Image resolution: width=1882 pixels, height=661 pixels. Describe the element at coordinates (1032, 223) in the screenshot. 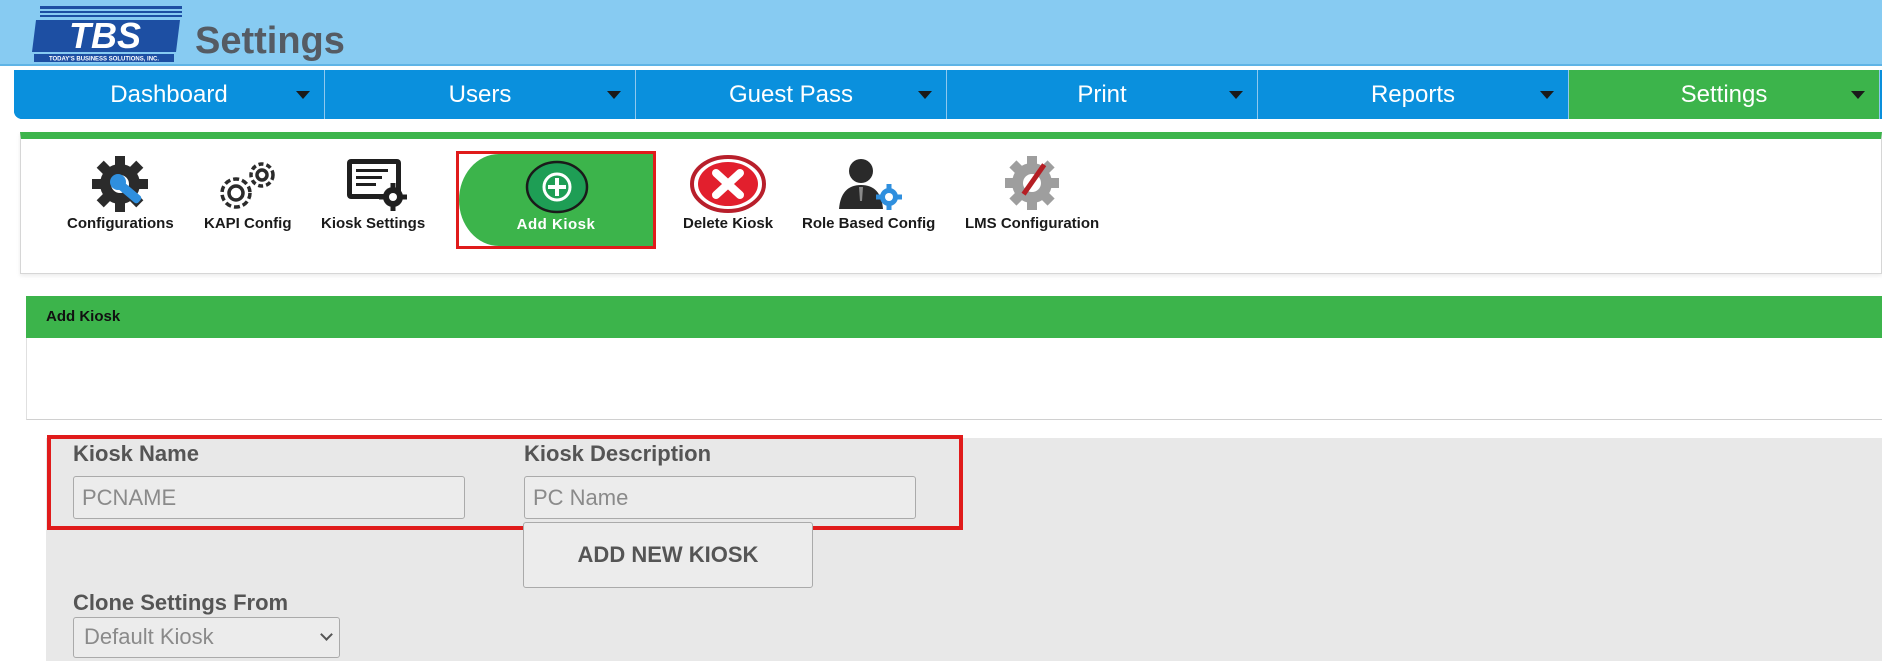

I see `tool-label: LMS Configuration` at that location.